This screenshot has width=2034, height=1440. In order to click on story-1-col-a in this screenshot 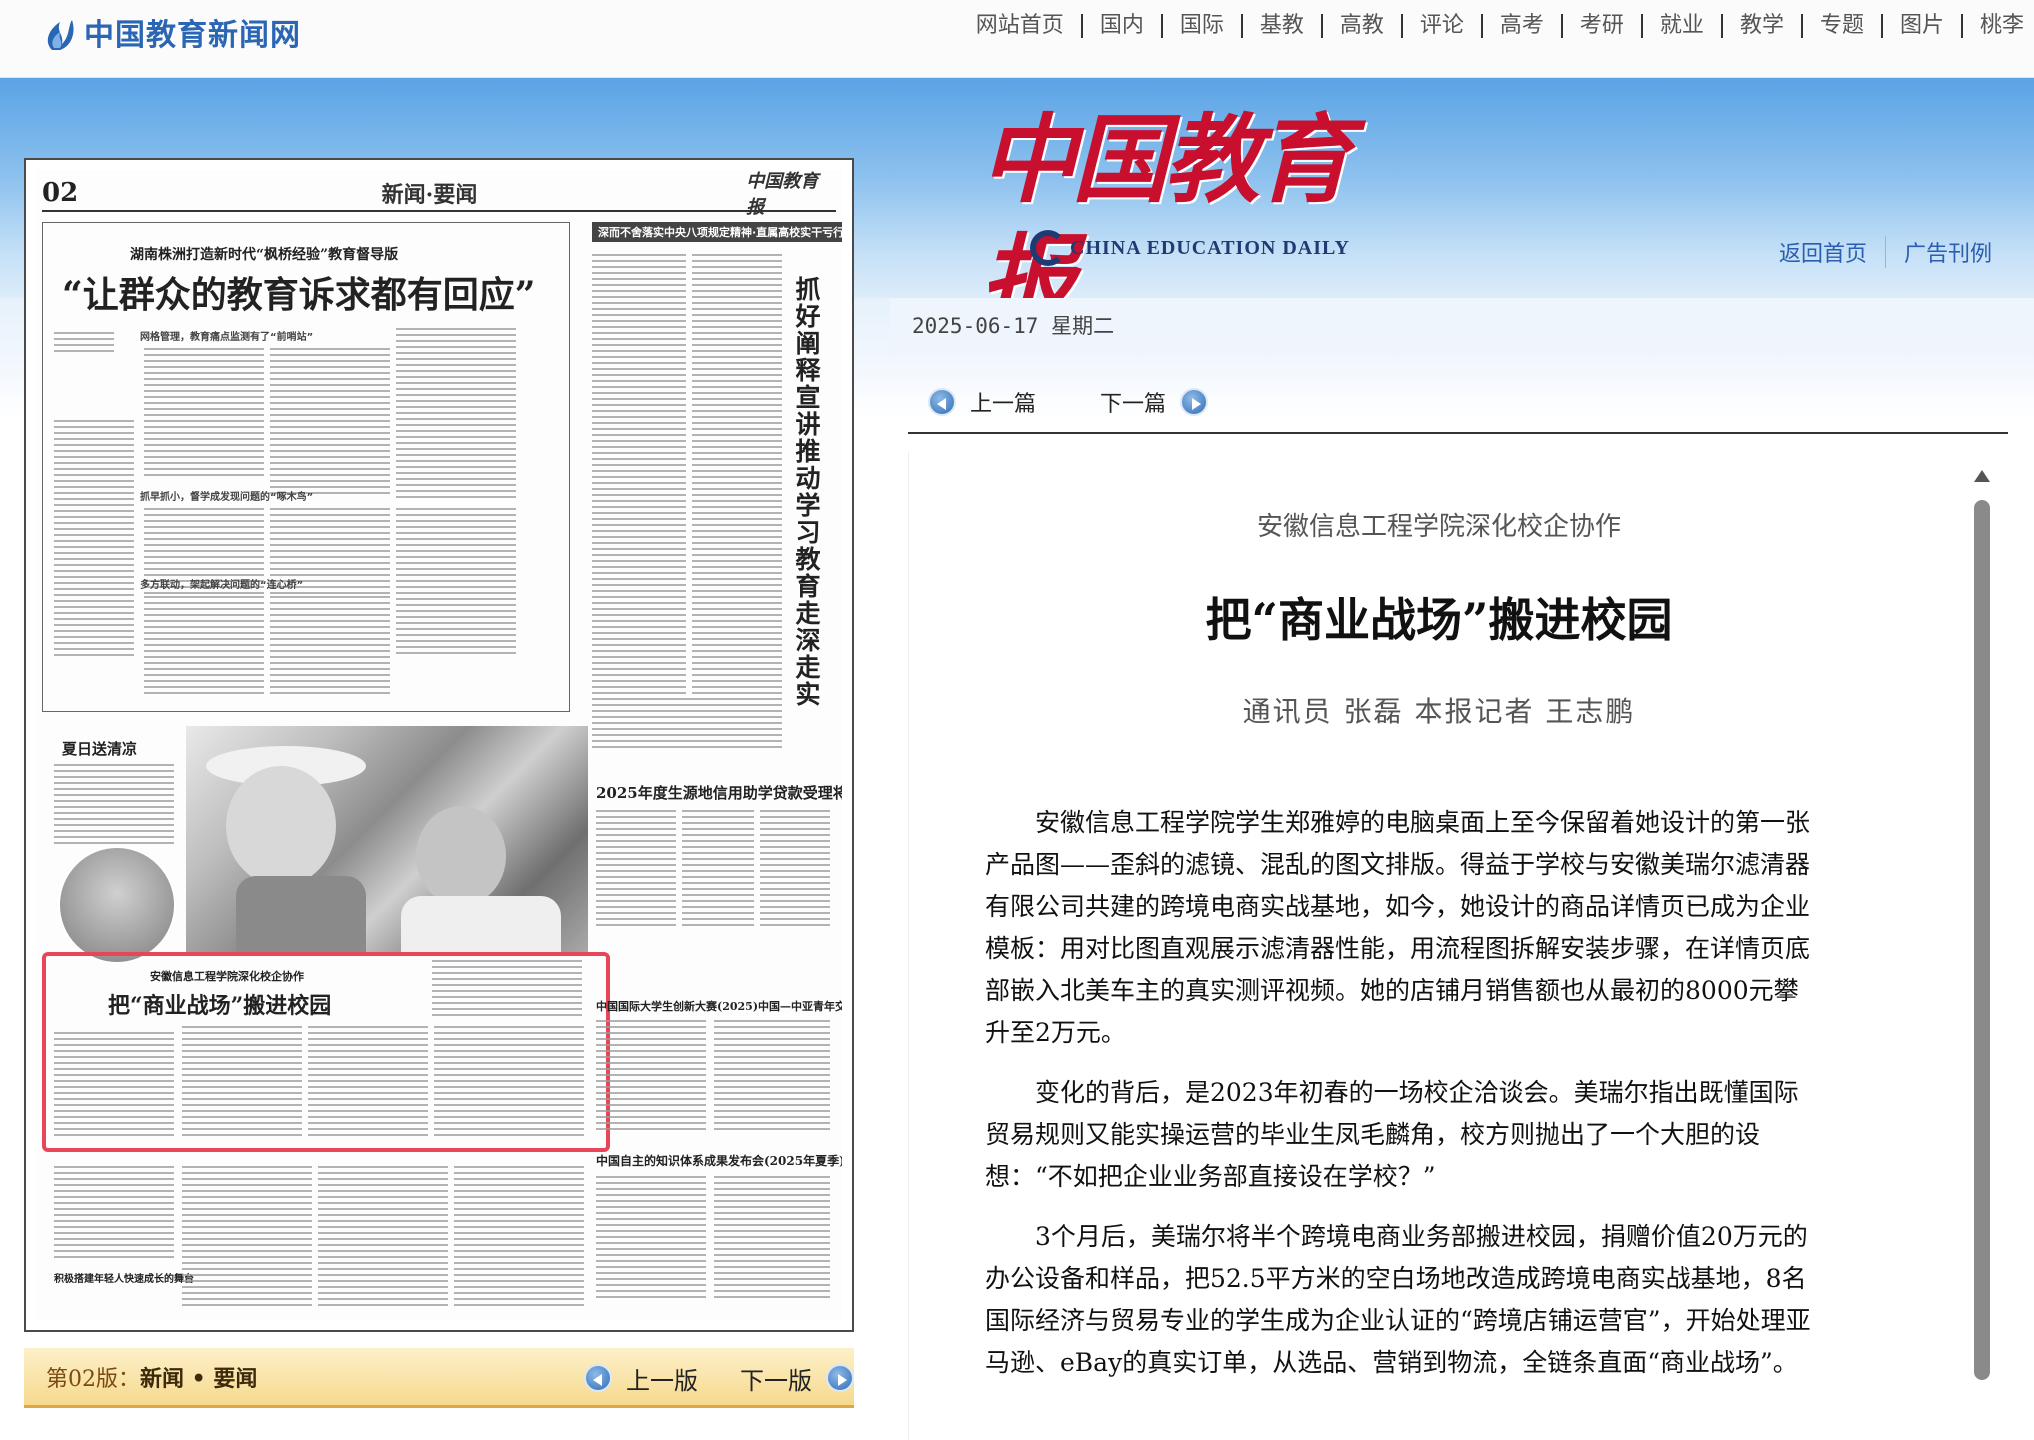, I will do `click(204, 413)`.